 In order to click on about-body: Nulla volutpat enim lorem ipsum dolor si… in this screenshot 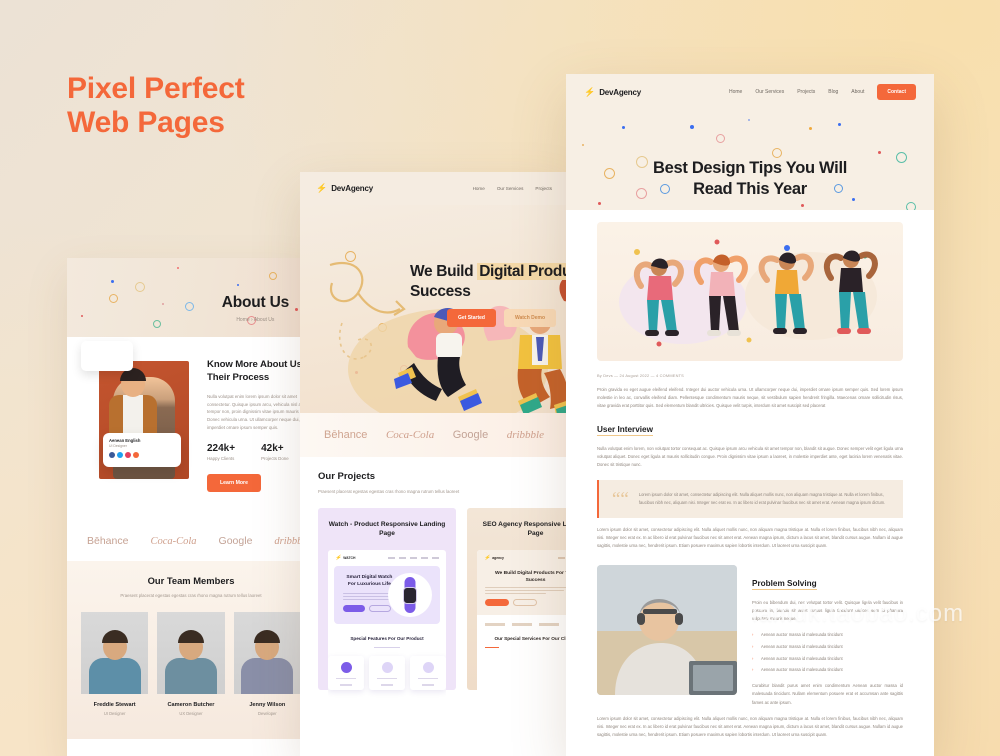, I will do `click(261, 411)`.